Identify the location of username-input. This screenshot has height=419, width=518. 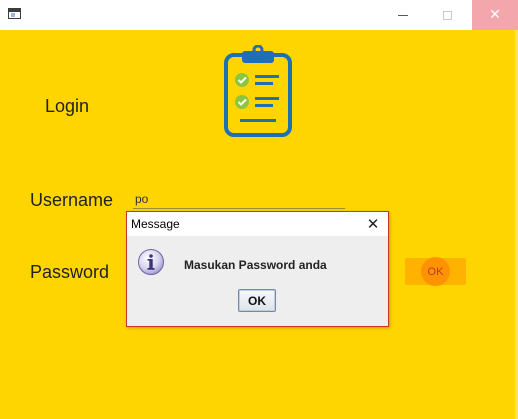
(239, 199).